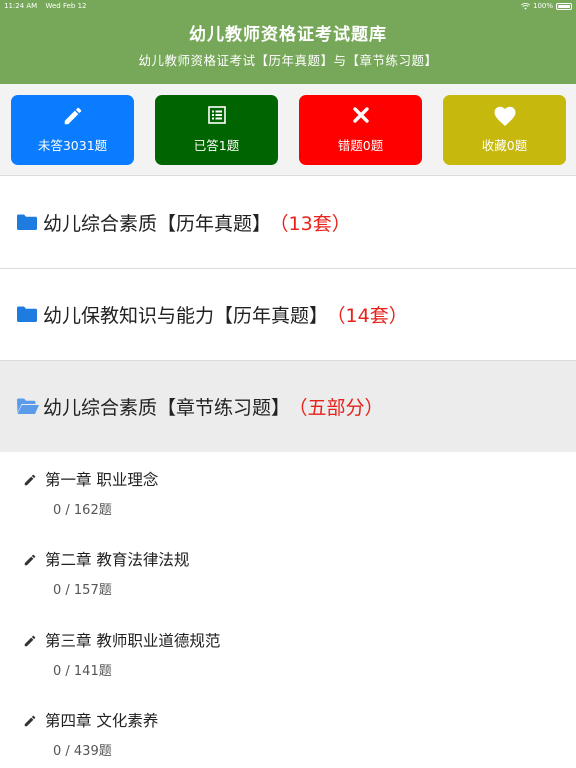 The height and width of the screenshot is (768, 576). What do you see at coordinates (21, 6) in the screenshot?
I see `status-time: 11:24 AM` at bounding box center [21, 6].